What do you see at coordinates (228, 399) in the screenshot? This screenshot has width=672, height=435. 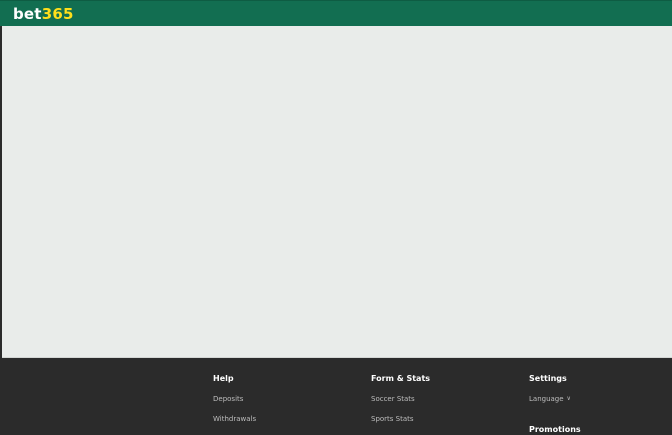 I see `footer-link-deposits: Deposits` at bounding box center [228, 399].